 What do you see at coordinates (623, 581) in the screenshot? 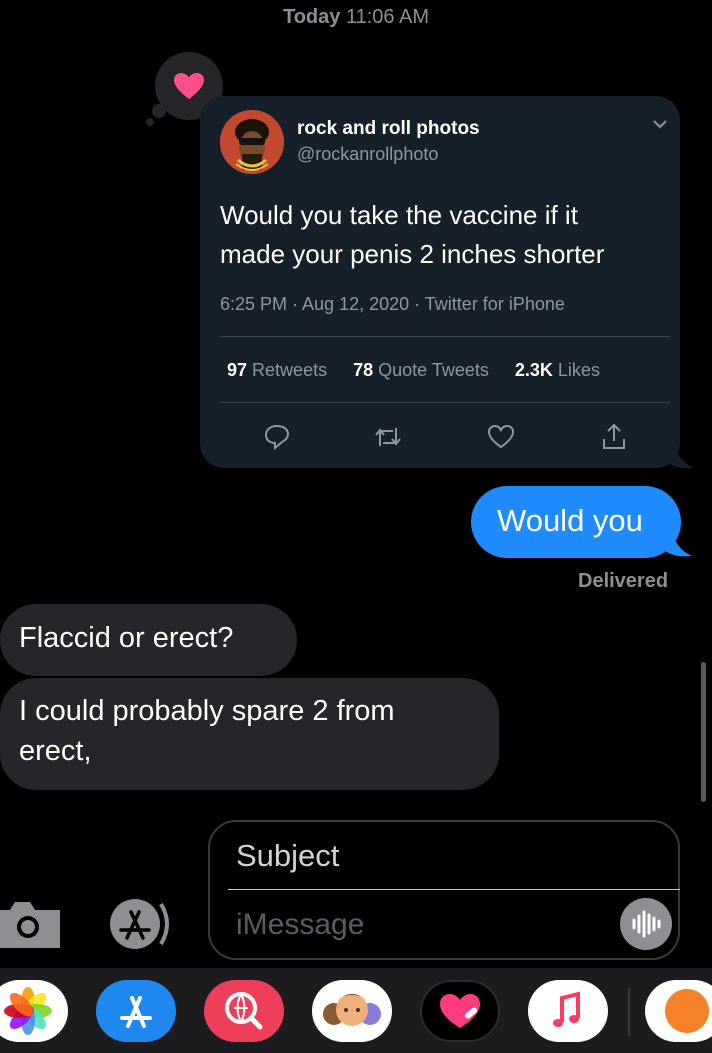
I see `delivery-status: Delivered` at bounding box center [623, 581].